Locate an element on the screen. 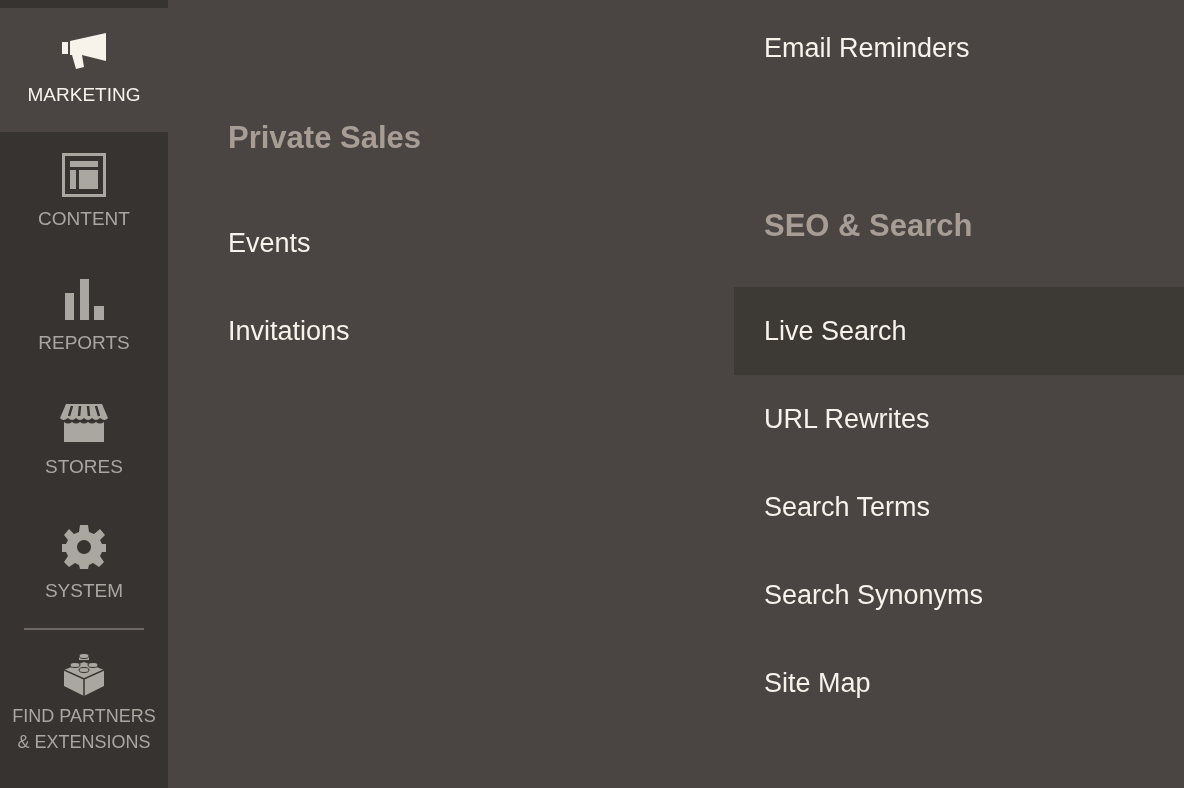 This screenshot has width=1184, height=788. brick-icon is located at coordinates (84, 674).